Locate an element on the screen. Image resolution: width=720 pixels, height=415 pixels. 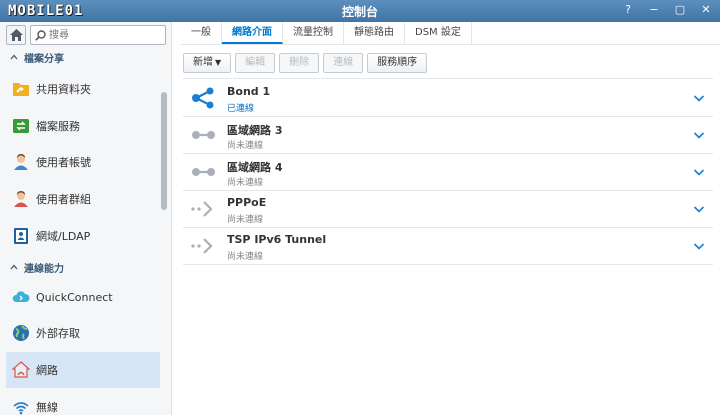
interface-name: 區域網路 4 is located at coordinates (255, 167).